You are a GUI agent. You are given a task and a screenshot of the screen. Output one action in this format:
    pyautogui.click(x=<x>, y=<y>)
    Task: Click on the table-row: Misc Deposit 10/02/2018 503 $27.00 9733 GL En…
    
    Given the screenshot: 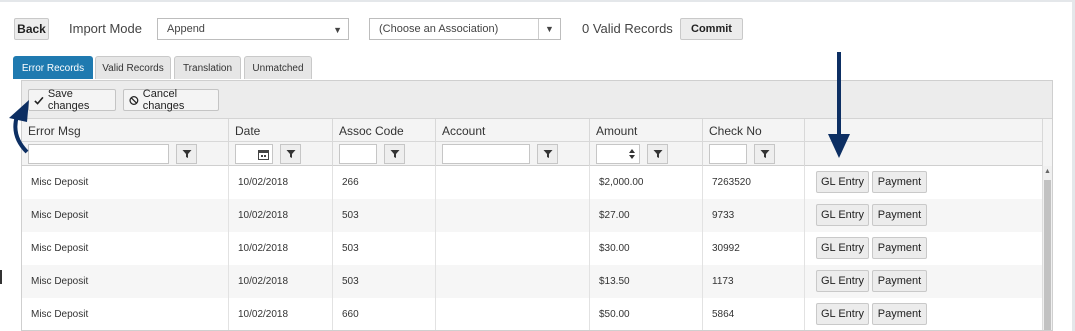 What is the action you would take?
    pyautogui.click(x=532, y=215)
    